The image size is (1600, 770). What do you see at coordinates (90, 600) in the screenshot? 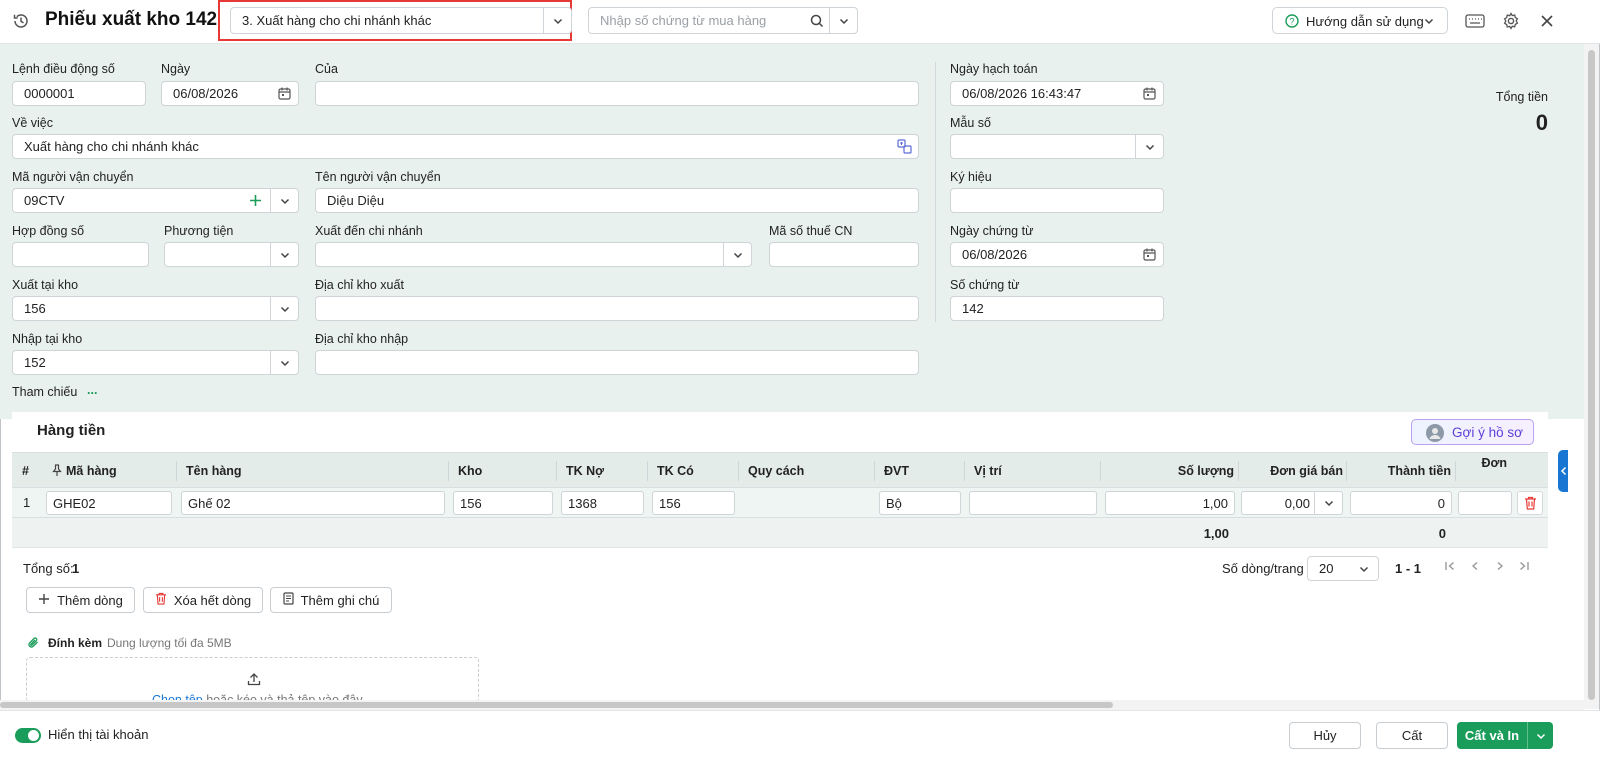
I see `add-row-label: Thêm dòng` at bounding box center [90, 600].